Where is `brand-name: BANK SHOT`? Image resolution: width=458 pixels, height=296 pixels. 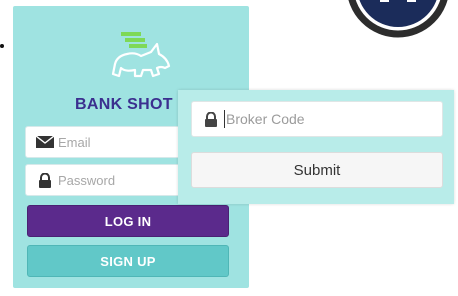
brand-name: BANK SHOT is located at coordinates (124, 104).